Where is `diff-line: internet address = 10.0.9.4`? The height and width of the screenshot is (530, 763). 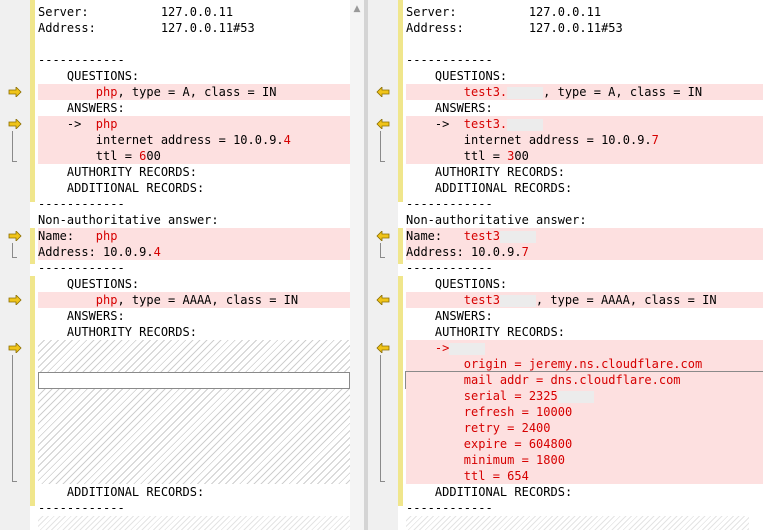 diff-line: internet address = 10.0.9.4 is located at coordinates (201, 140).